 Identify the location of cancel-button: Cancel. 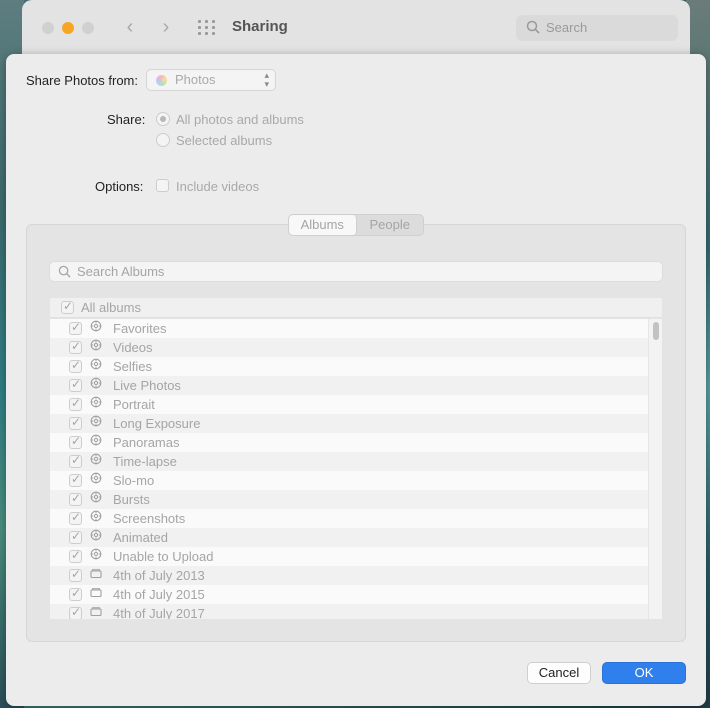
(559, 673).